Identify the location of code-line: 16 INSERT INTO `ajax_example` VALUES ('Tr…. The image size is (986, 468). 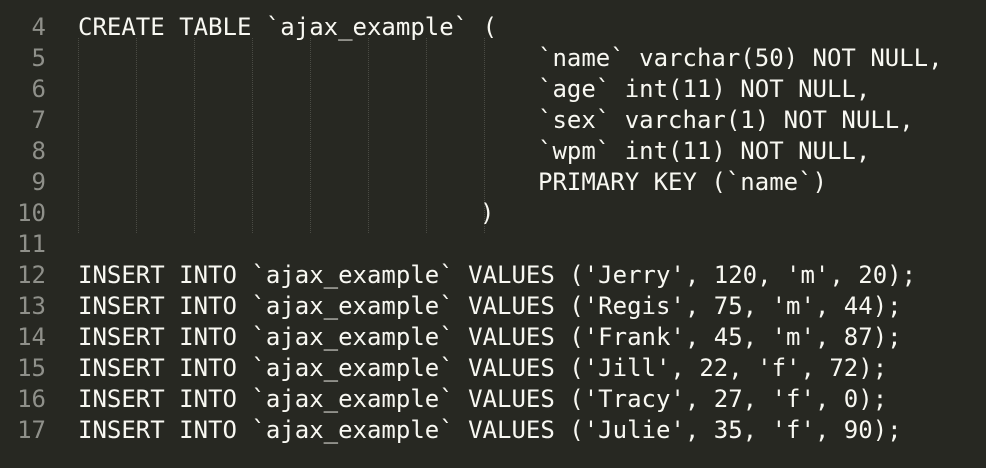
(493, 399).